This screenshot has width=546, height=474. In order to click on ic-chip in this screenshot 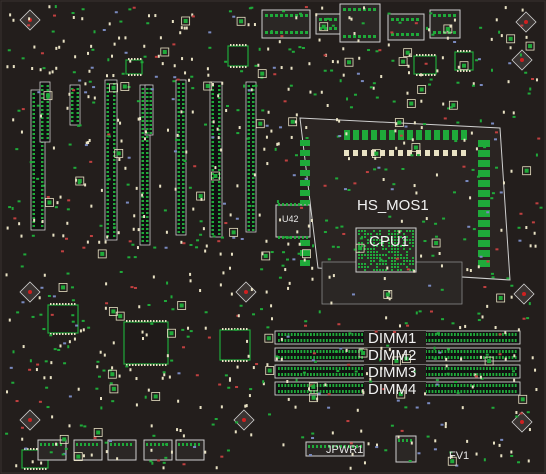, I will do `click(238, 56)`.